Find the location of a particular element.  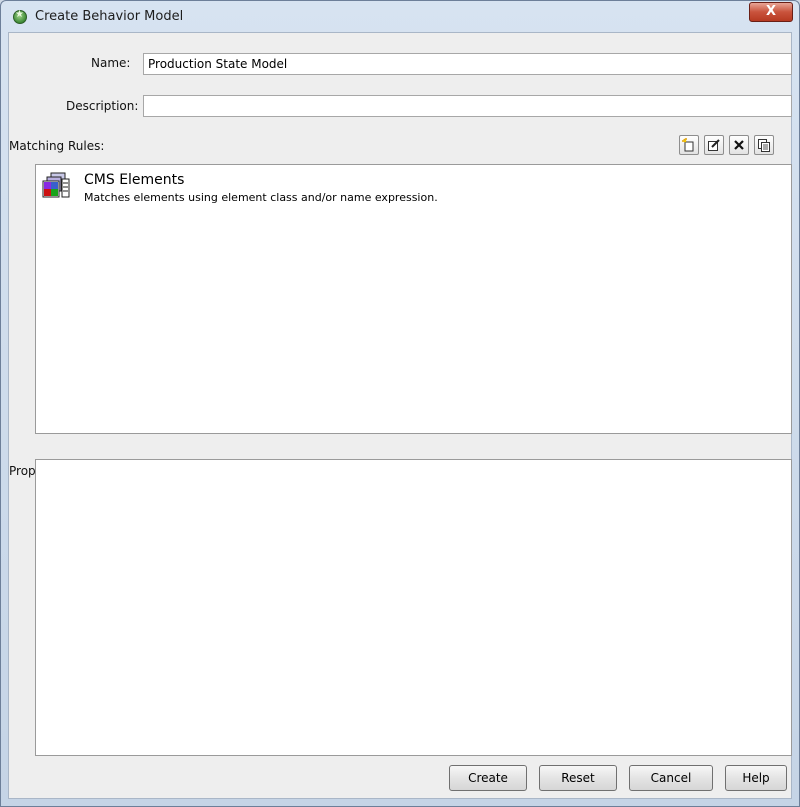

close-button: X is located at coordinates (771, 12).